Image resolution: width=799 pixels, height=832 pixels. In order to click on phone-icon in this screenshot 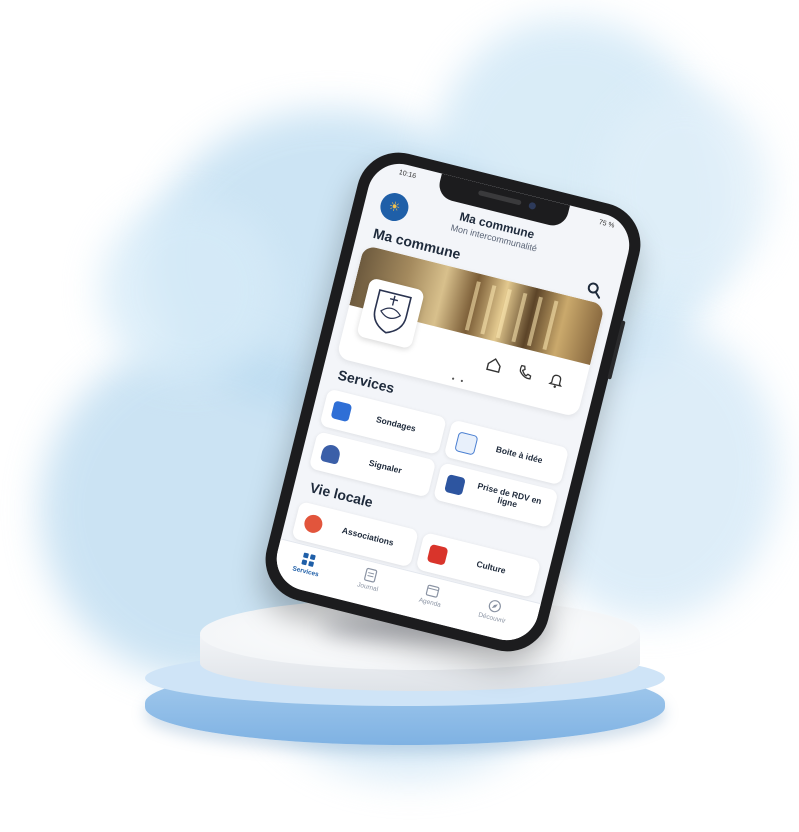, I will do `click(525, 373)`.